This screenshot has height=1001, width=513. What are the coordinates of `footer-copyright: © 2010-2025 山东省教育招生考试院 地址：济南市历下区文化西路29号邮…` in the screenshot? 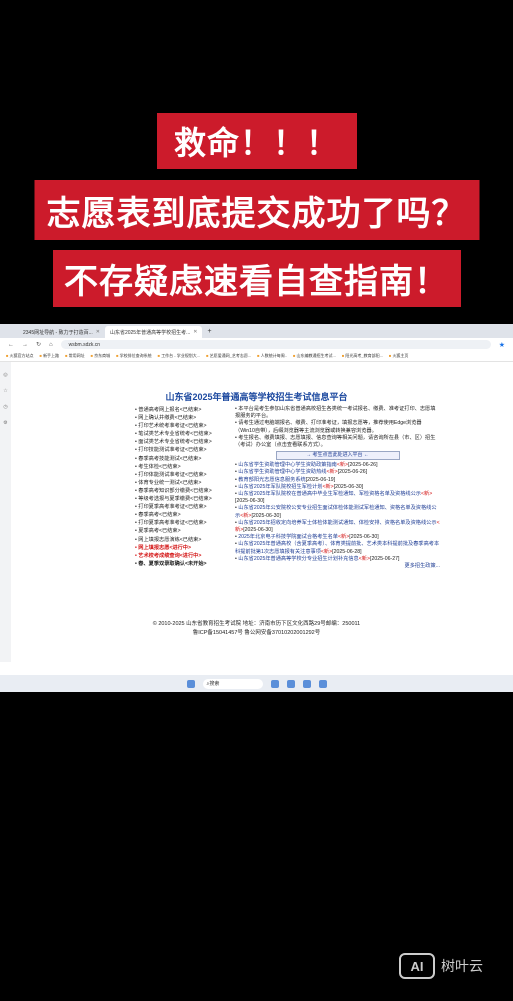 It's located at (256, 624).